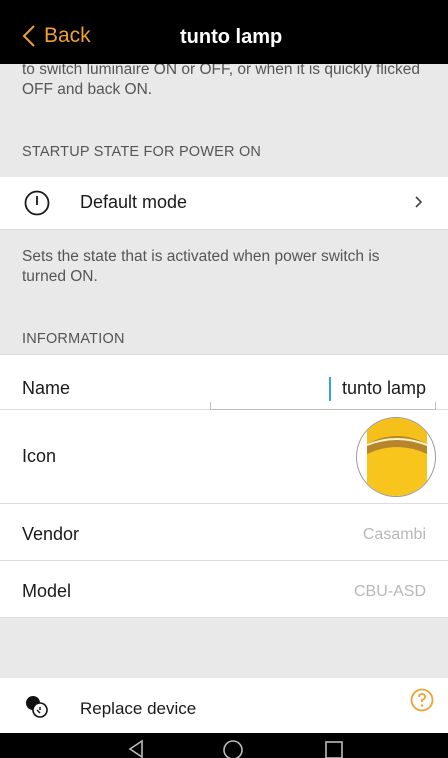  What do you see at coordinates (330, 389) in the screenshot?
I see `text-cursor` at bounding box center [330, 389].